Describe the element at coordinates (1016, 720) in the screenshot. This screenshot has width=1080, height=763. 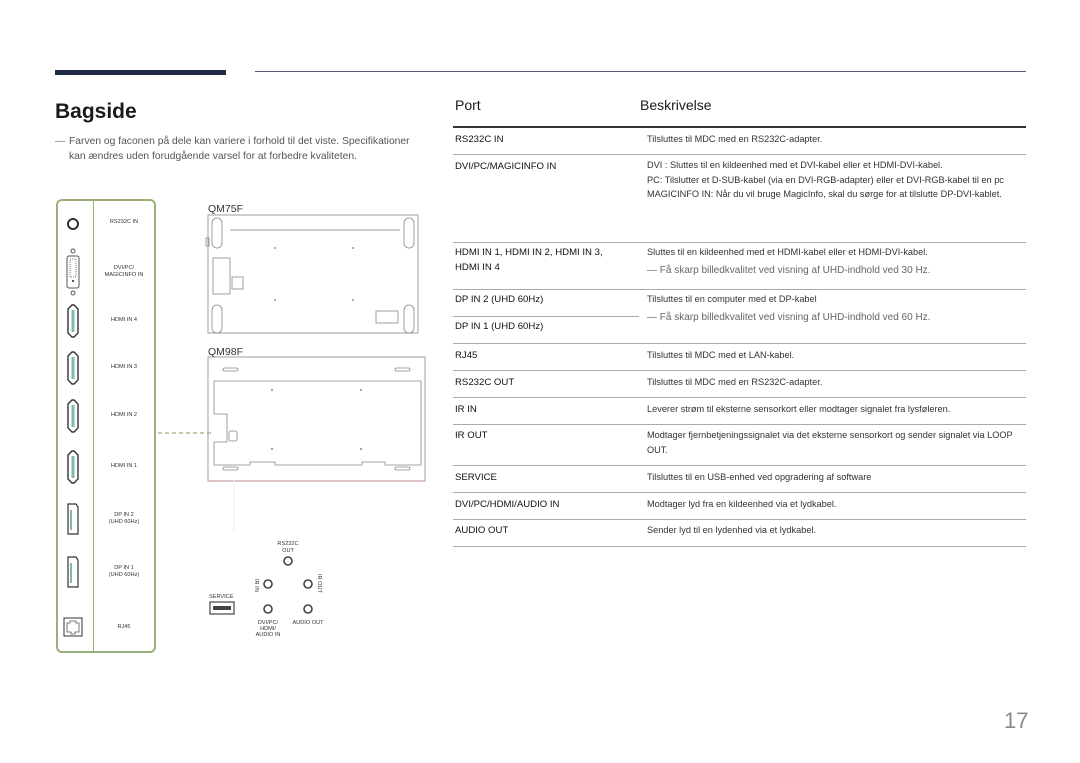
I see `page-number: 17` at that location.